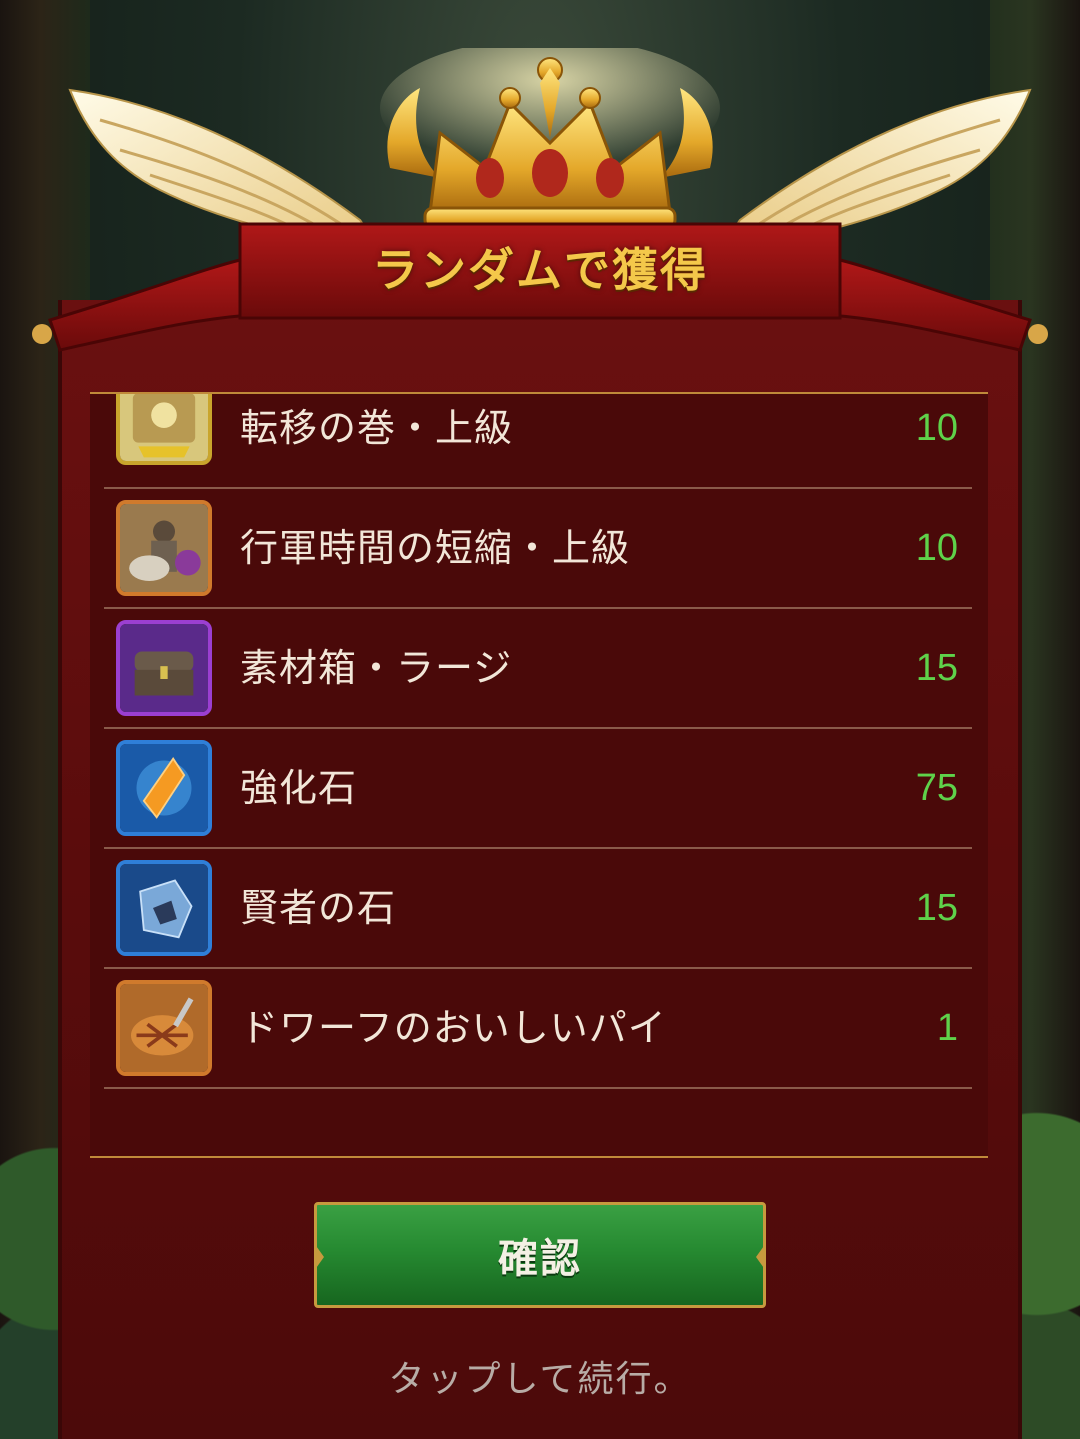 This screenshot has height=1439, width=1080. I want to click on item-quantity: 1, so click(947, 1028).